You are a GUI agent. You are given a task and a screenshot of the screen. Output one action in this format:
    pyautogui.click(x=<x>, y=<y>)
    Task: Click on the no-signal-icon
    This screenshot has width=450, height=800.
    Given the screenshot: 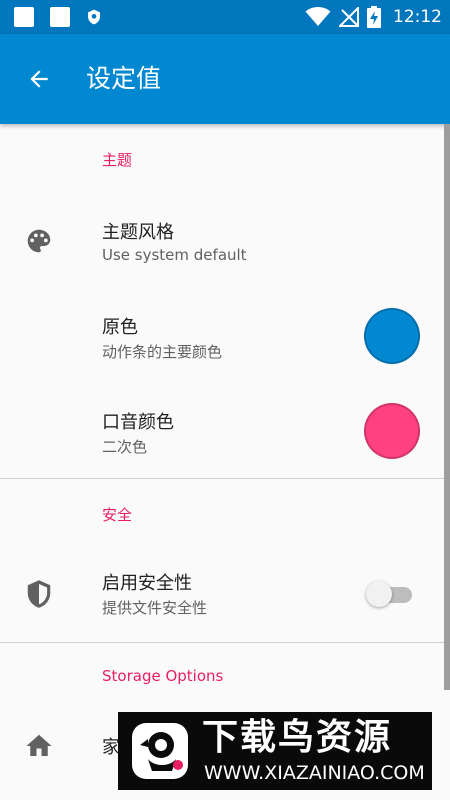 What is the action you would take?
    pyautogui.click(x=349, y=17)
    